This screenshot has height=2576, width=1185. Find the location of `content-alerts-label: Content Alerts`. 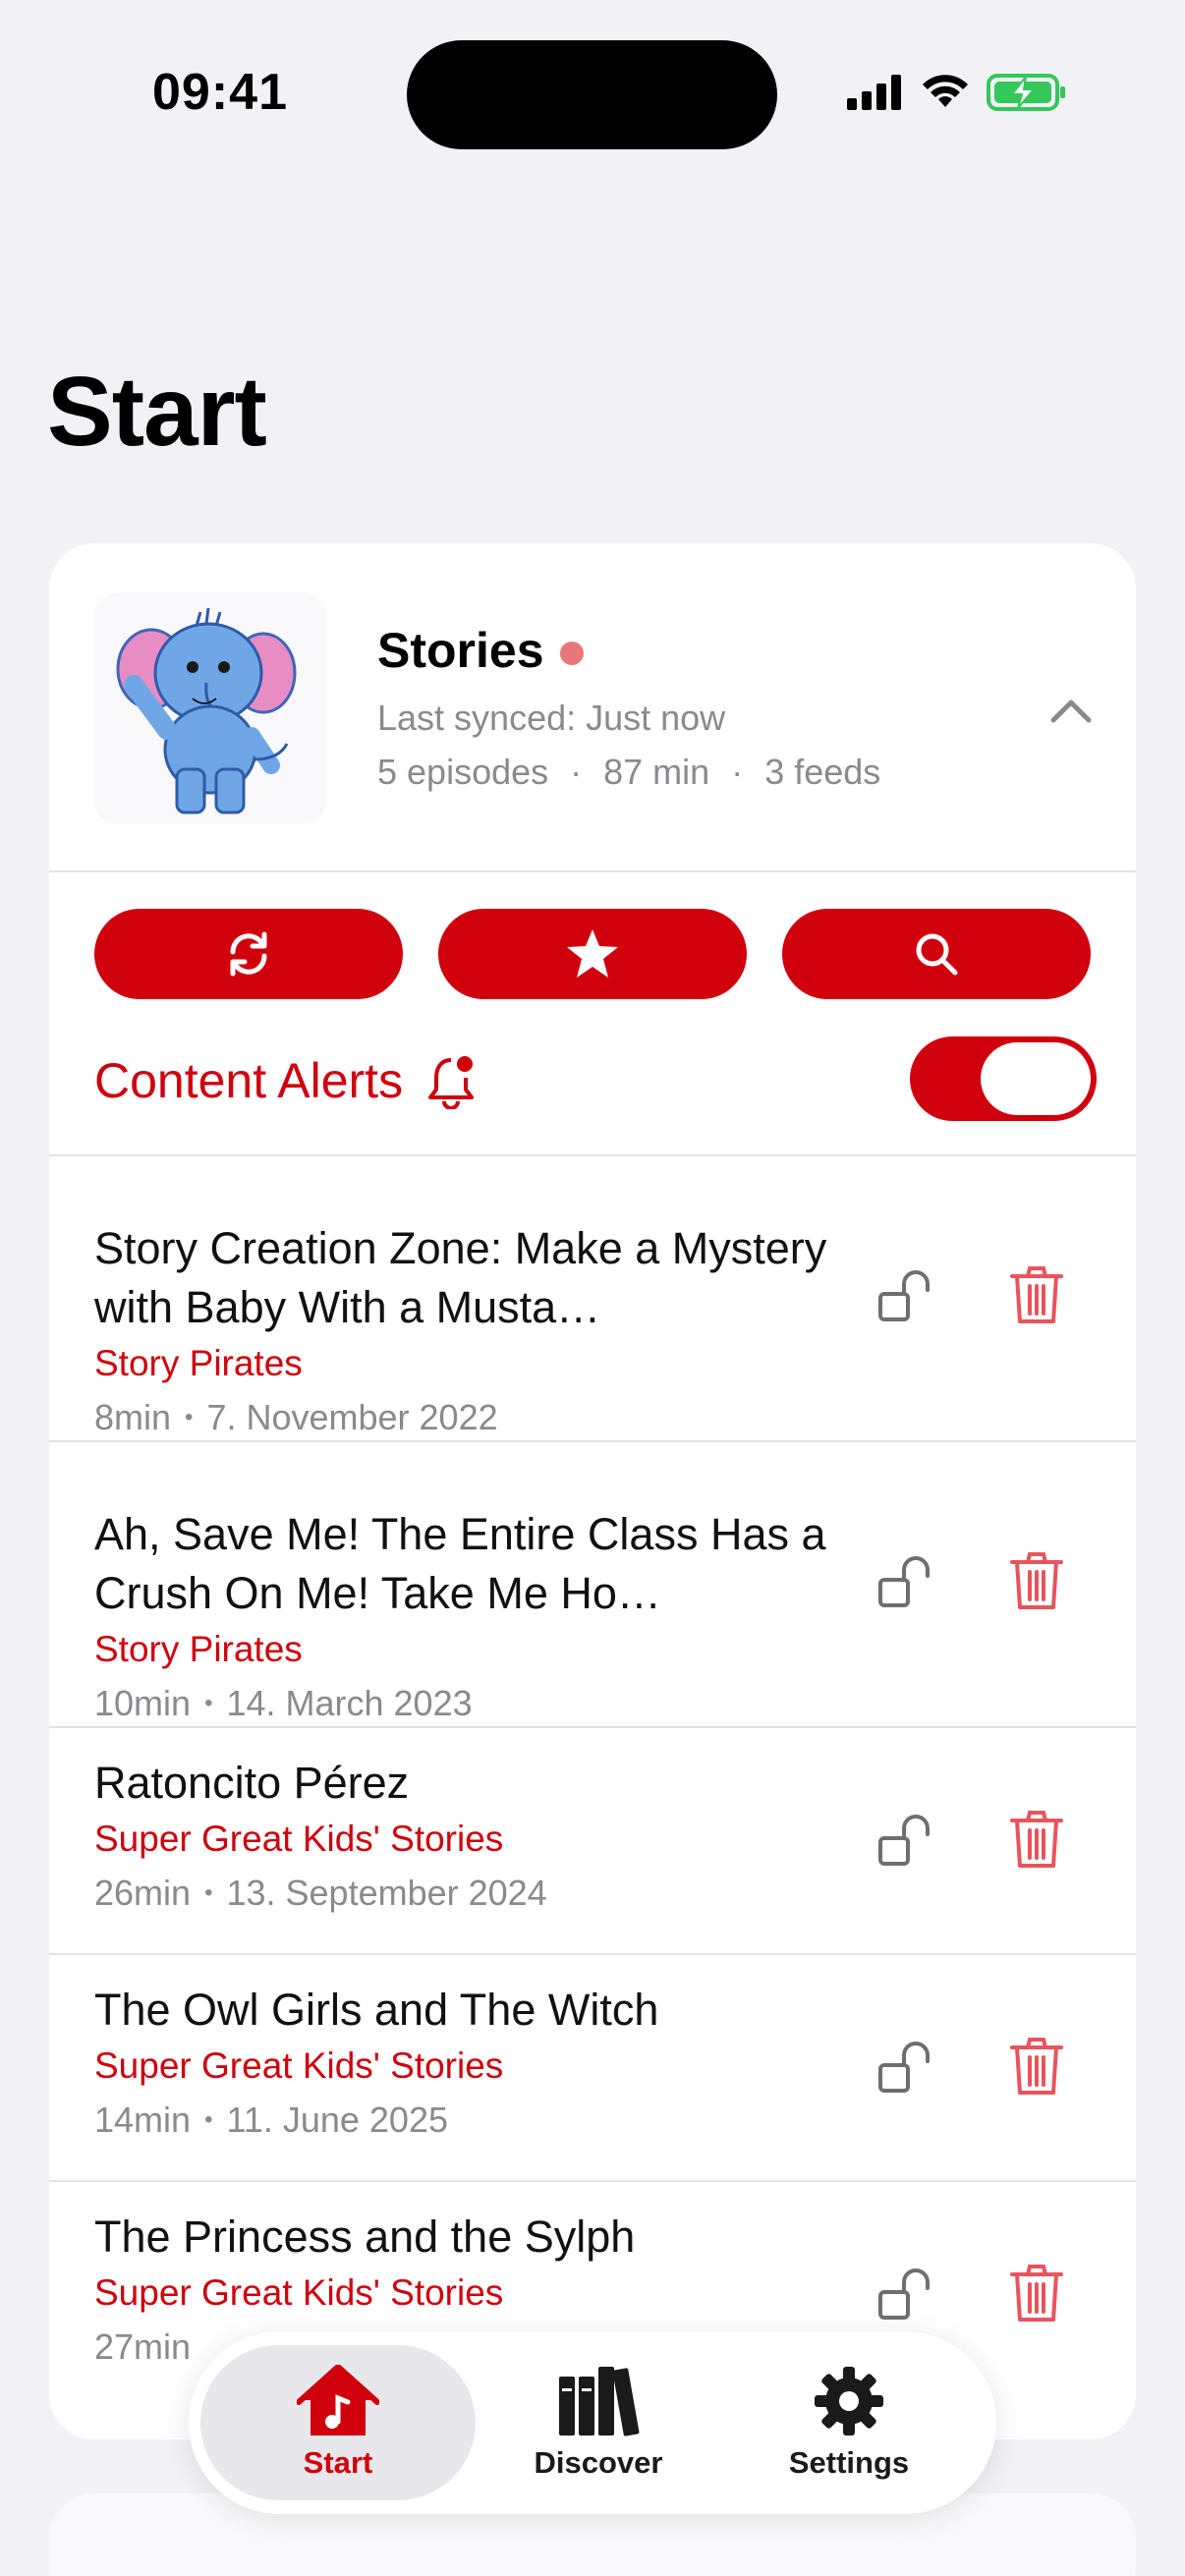

content-alerts-label: Content Alerts is located at coordinates (249, 1080).